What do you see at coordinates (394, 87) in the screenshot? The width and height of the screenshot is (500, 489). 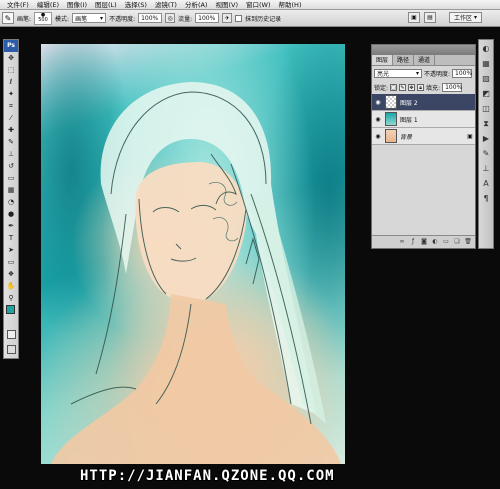 I see `lock-transparency-icon: ▢` at bounding box center [394, 87].